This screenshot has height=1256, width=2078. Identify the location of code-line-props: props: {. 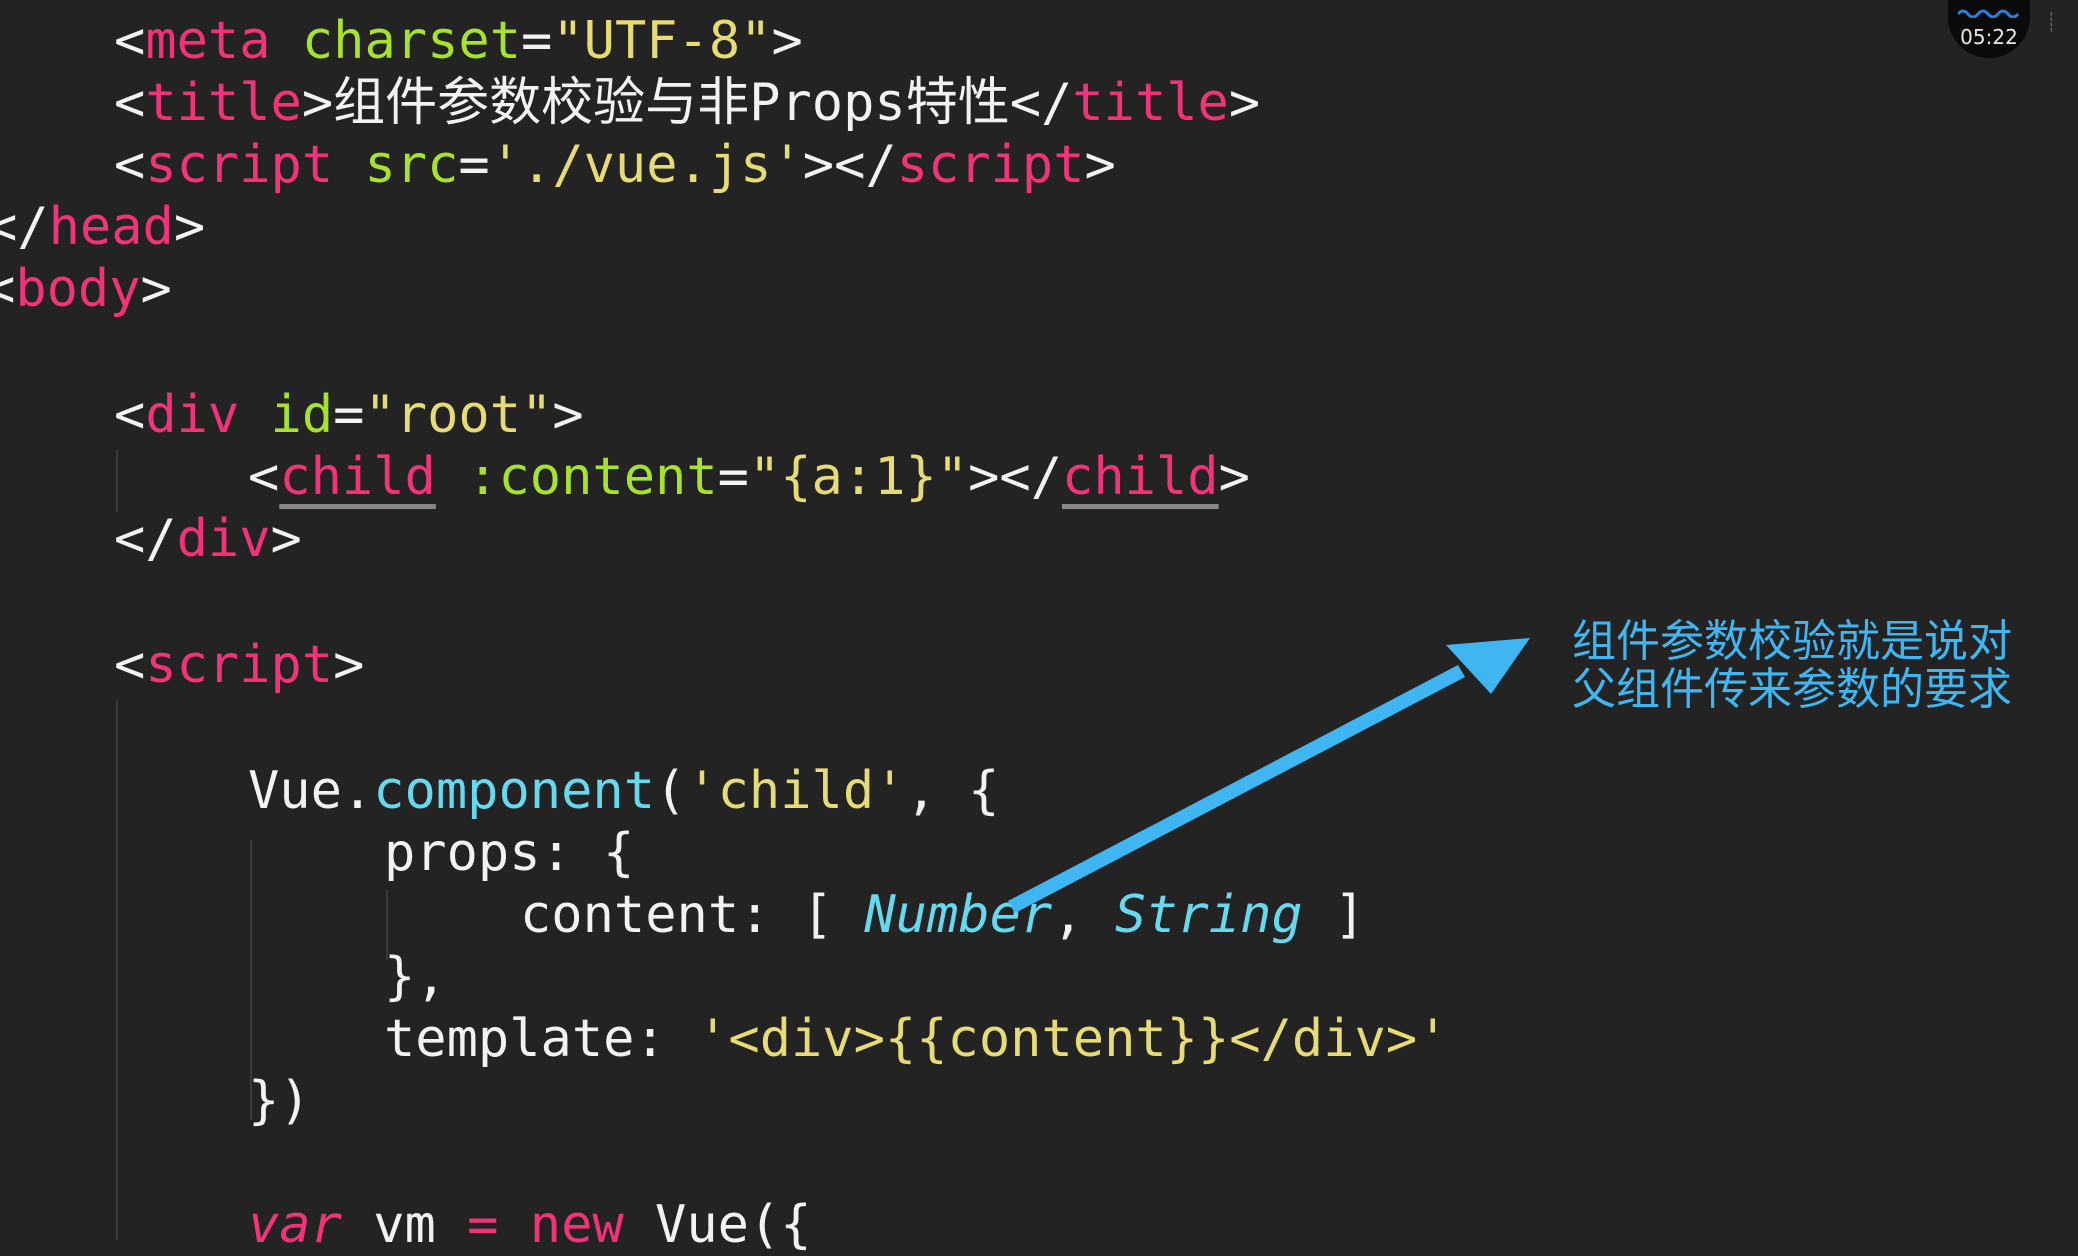
(509, 853).